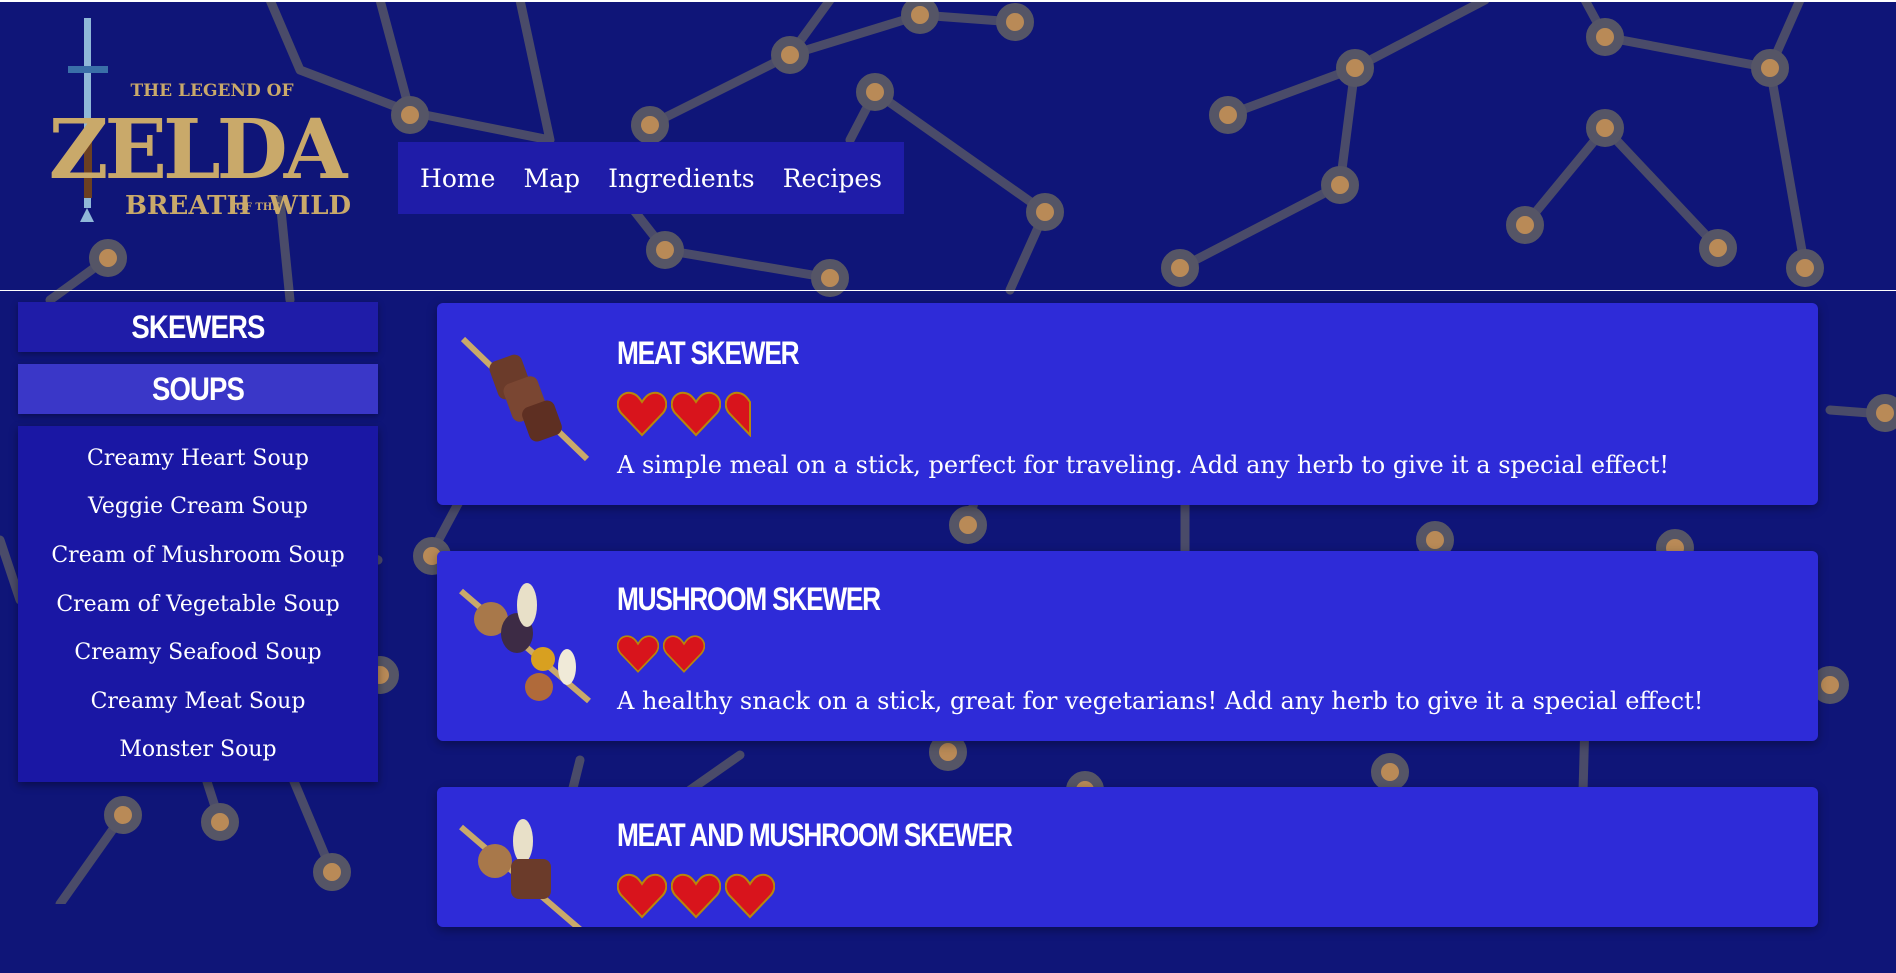 This screenshot has width=1896, height=973. What do you see at coordinates (1127, 857) in the screenshot?
I see `recipe-card-meat-and-mushroom-skewer: MEAT AND MUSHROOM SKEWER` at bounding box center [1127, 857].